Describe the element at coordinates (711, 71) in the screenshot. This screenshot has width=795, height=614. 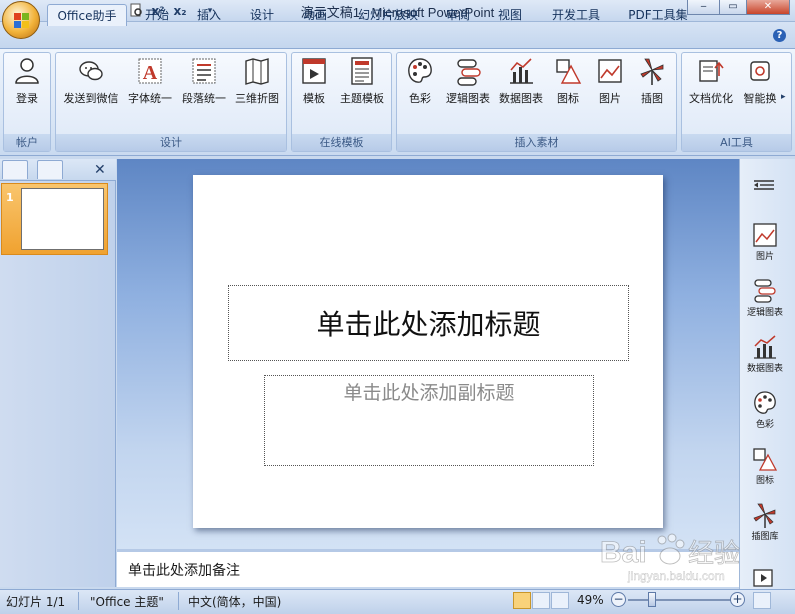
I see `doc-optimize-icon` at that location.